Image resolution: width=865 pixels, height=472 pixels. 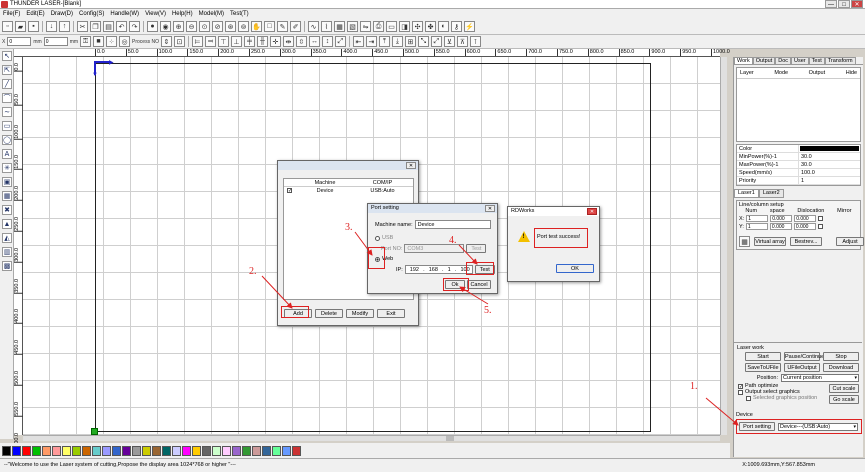 I want to click on tab-doc: Doc, so click(x=783, y=60).